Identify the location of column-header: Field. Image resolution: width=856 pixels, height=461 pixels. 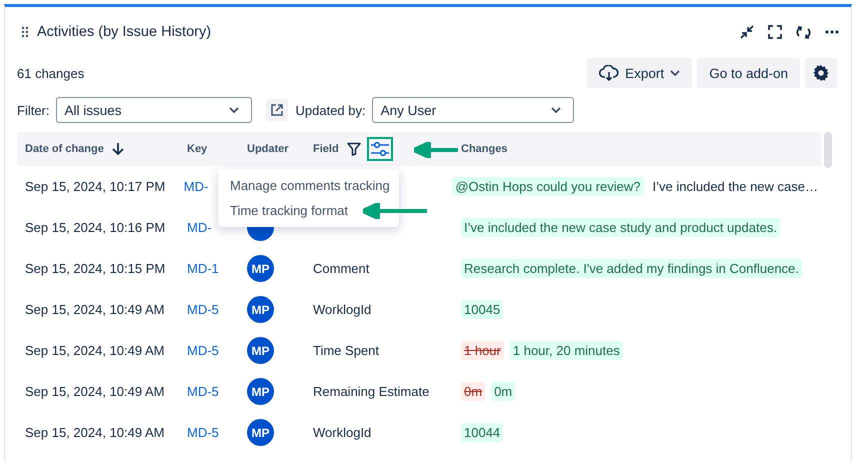
(326, 149).